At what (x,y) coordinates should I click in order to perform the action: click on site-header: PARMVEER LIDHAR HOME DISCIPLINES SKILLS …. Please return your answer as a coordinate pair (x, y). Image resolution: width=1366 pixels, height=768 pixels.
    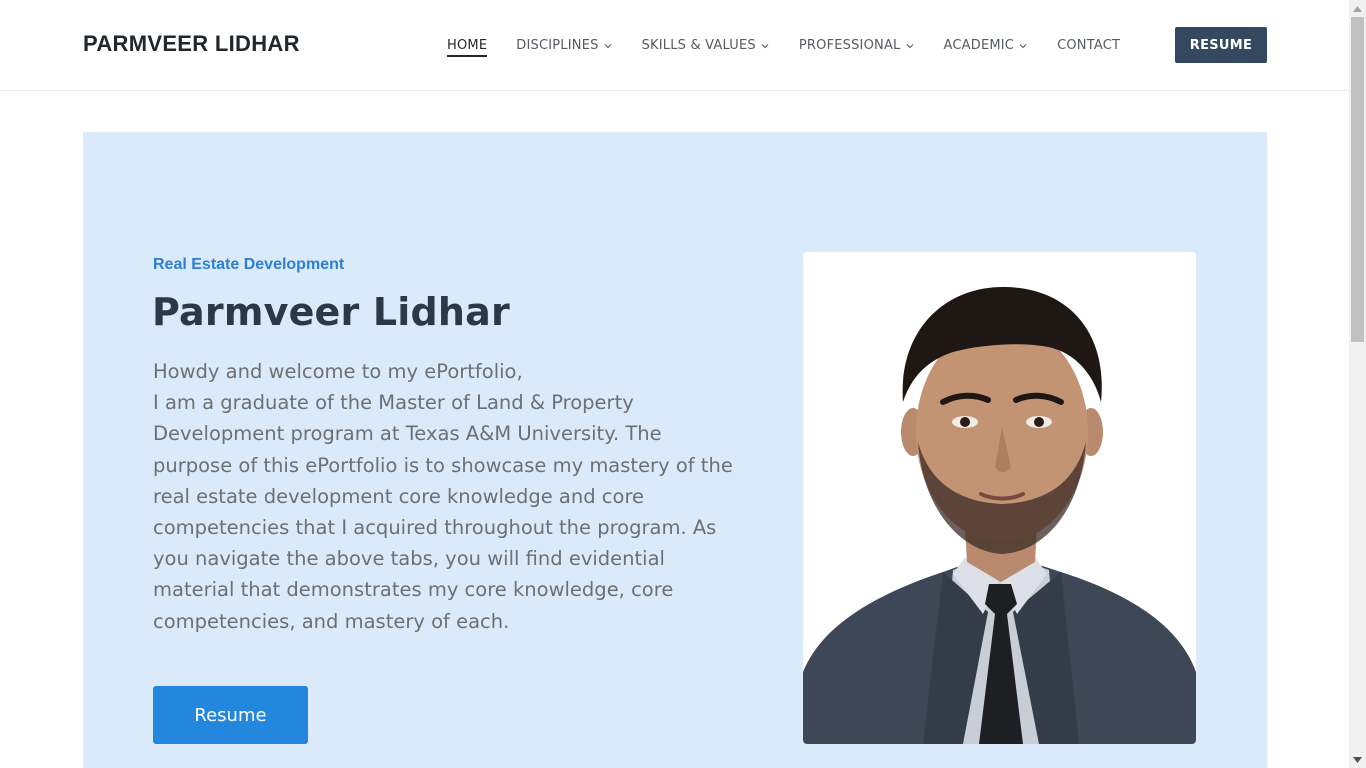
    Looking at the image, I should click on (674, 45).